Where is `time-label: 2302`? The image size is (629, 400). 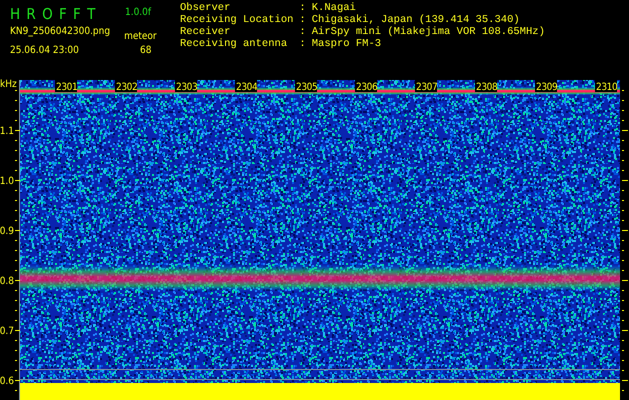
time-label: 2302 is located at coordinates (126, 86).